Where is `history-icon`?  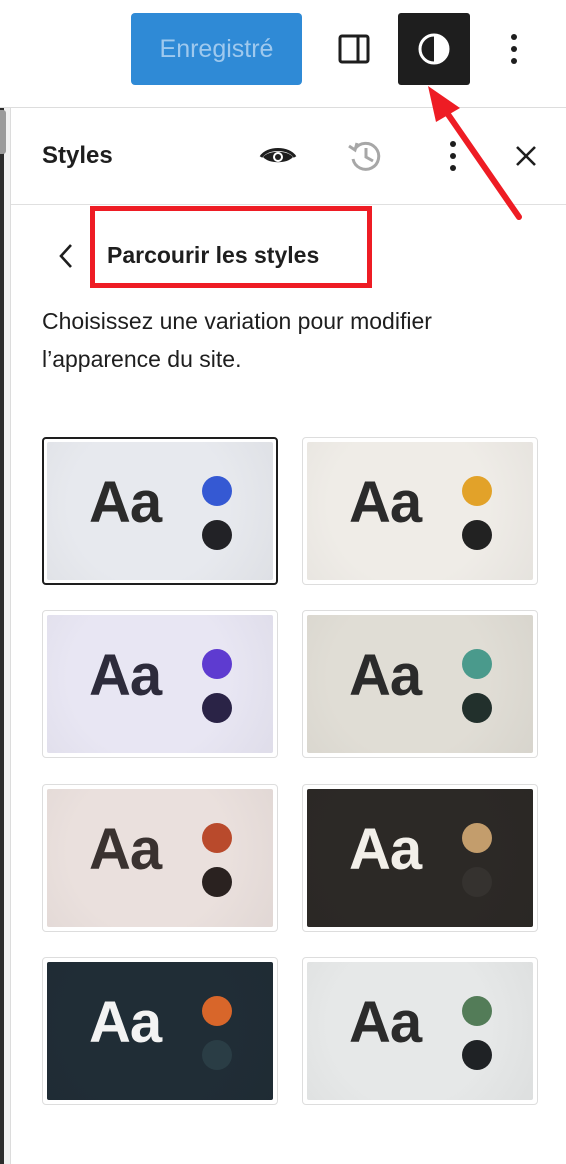
history-icon is located at coordinates (364, 156).